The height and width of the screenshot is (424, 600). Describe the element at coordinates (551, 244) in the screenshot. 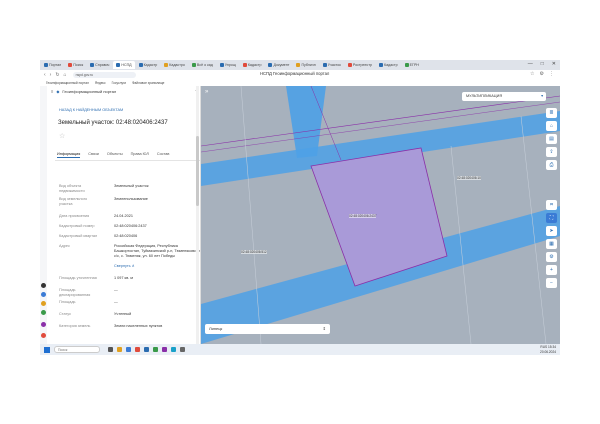

I see `legend-panel-icon: ▦` at that location.